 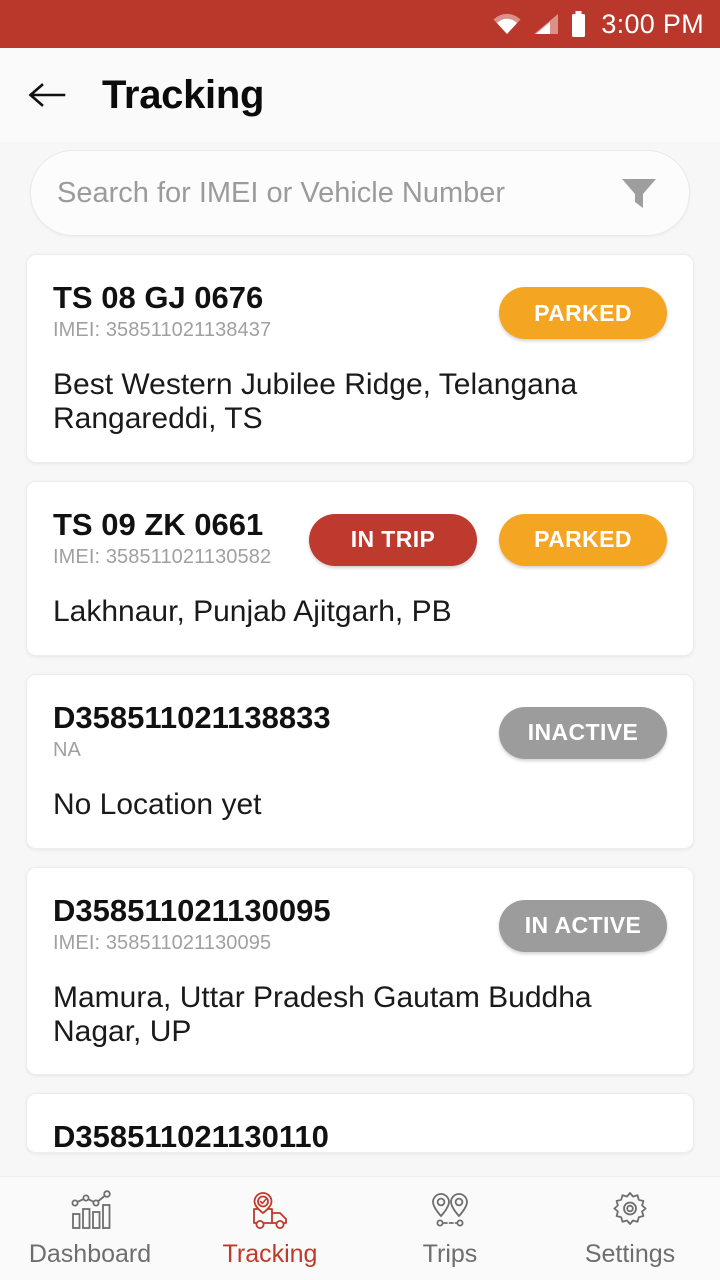 What do you see at coordinates (360, 95) in the screenshot?
I see `app-bar: Tracking` at bounding box center [360, 95].